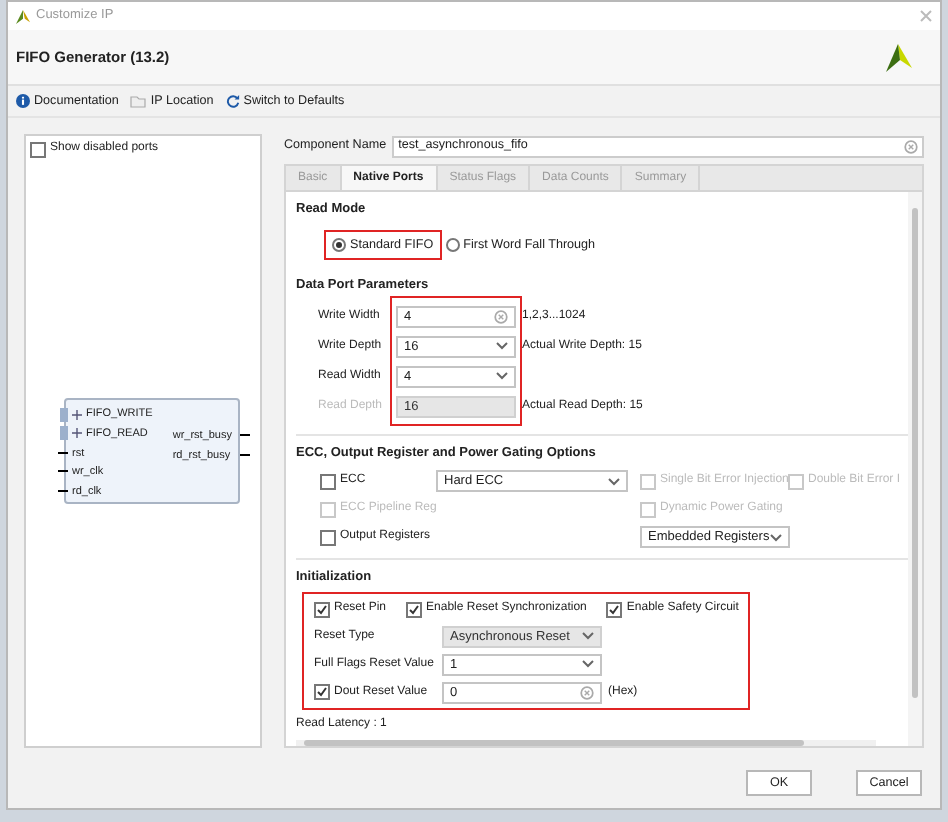 The image size is (948, 822). I want to click on info-icon, so click(23, 101).